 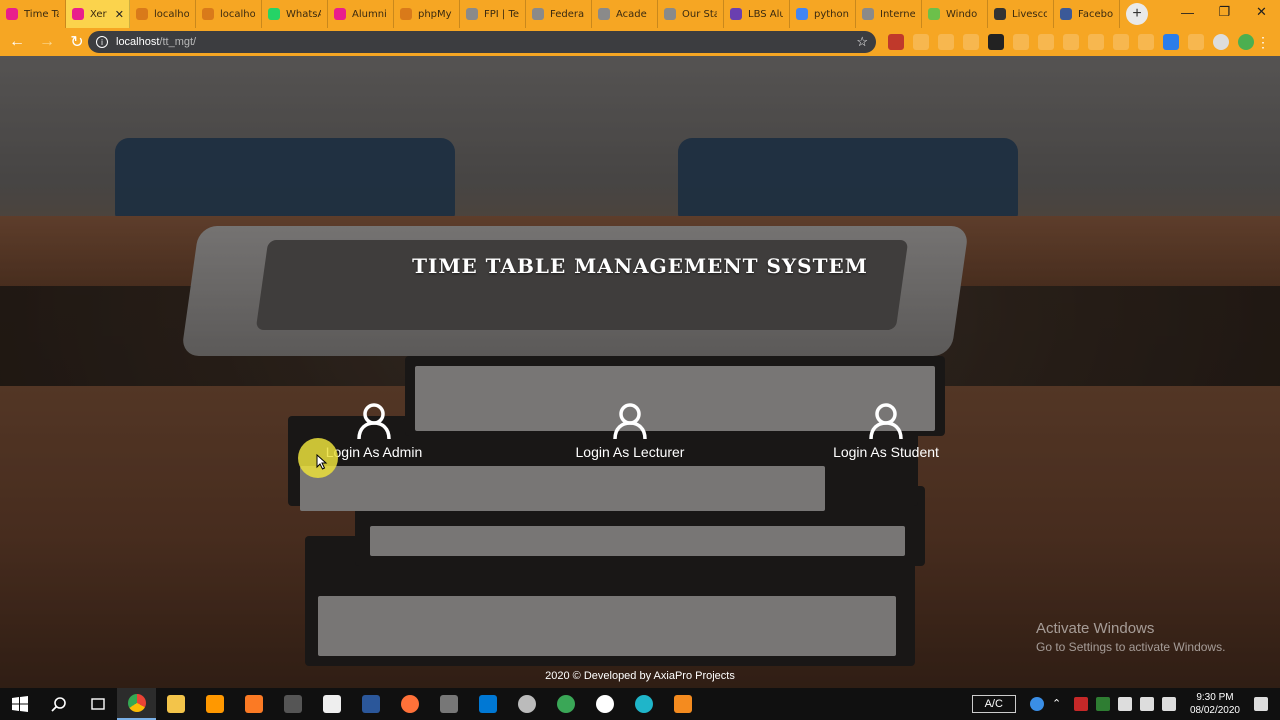 I want to click on antivirus-icon, so click(x=1080, y=704).